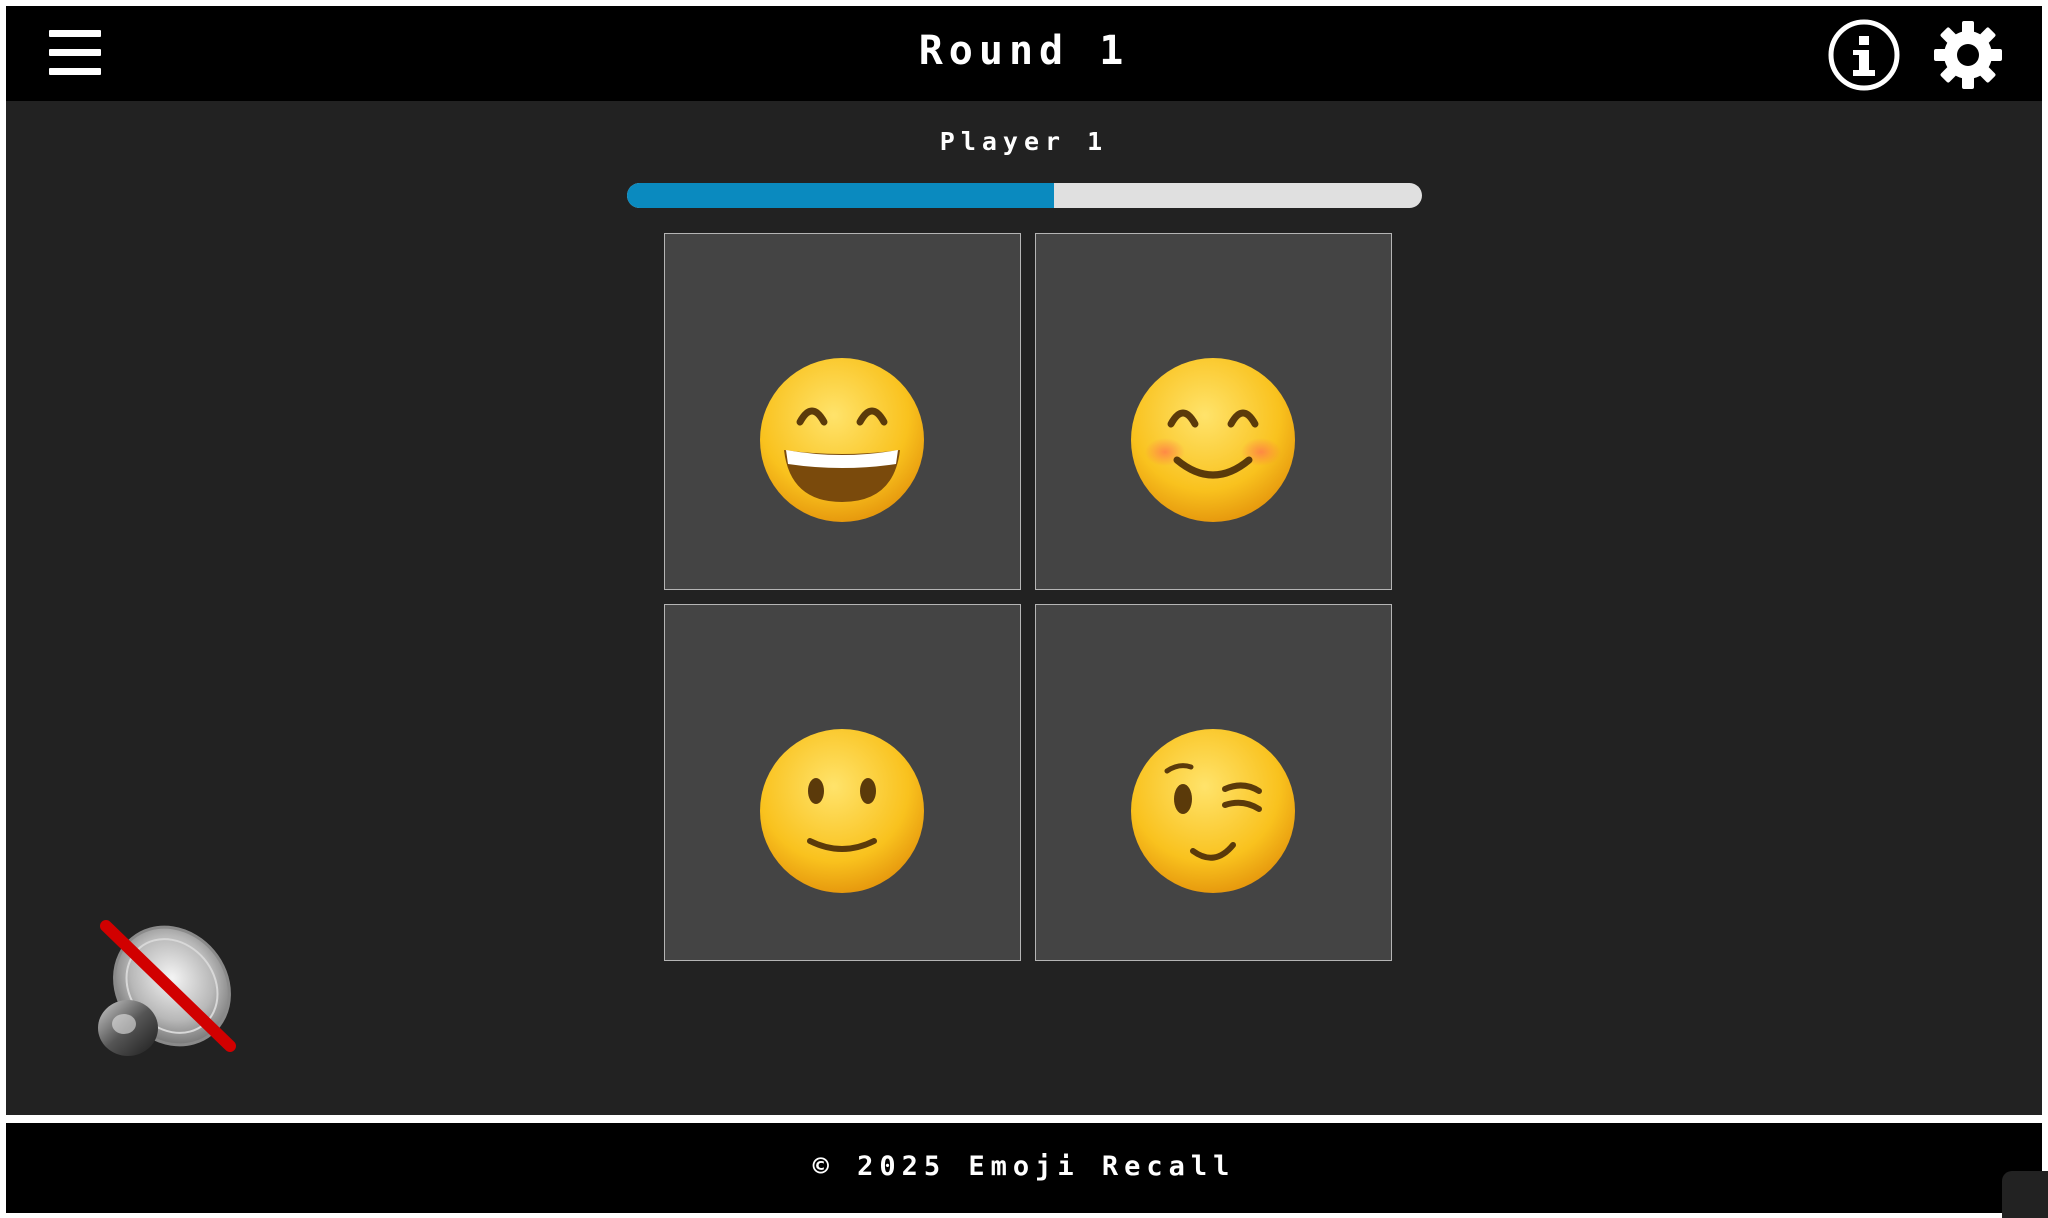  Describe the element at coordinates (1024, 51) in the screenshot. I see `round-title: Round 1` at that location.